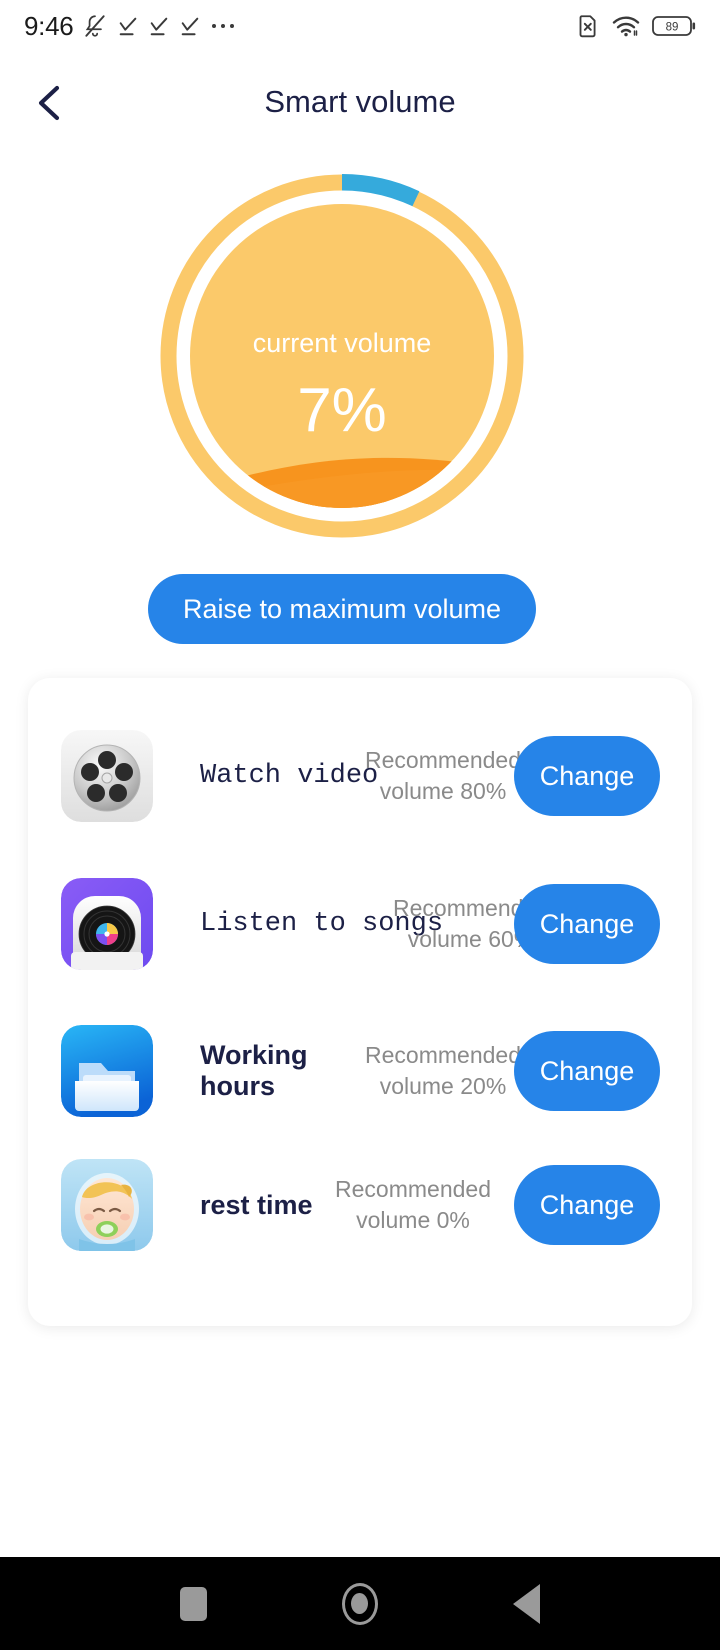 The width and height of the screenshot is (720, 1650). I want to click on status-bar-right: 89, so click(635, 26).